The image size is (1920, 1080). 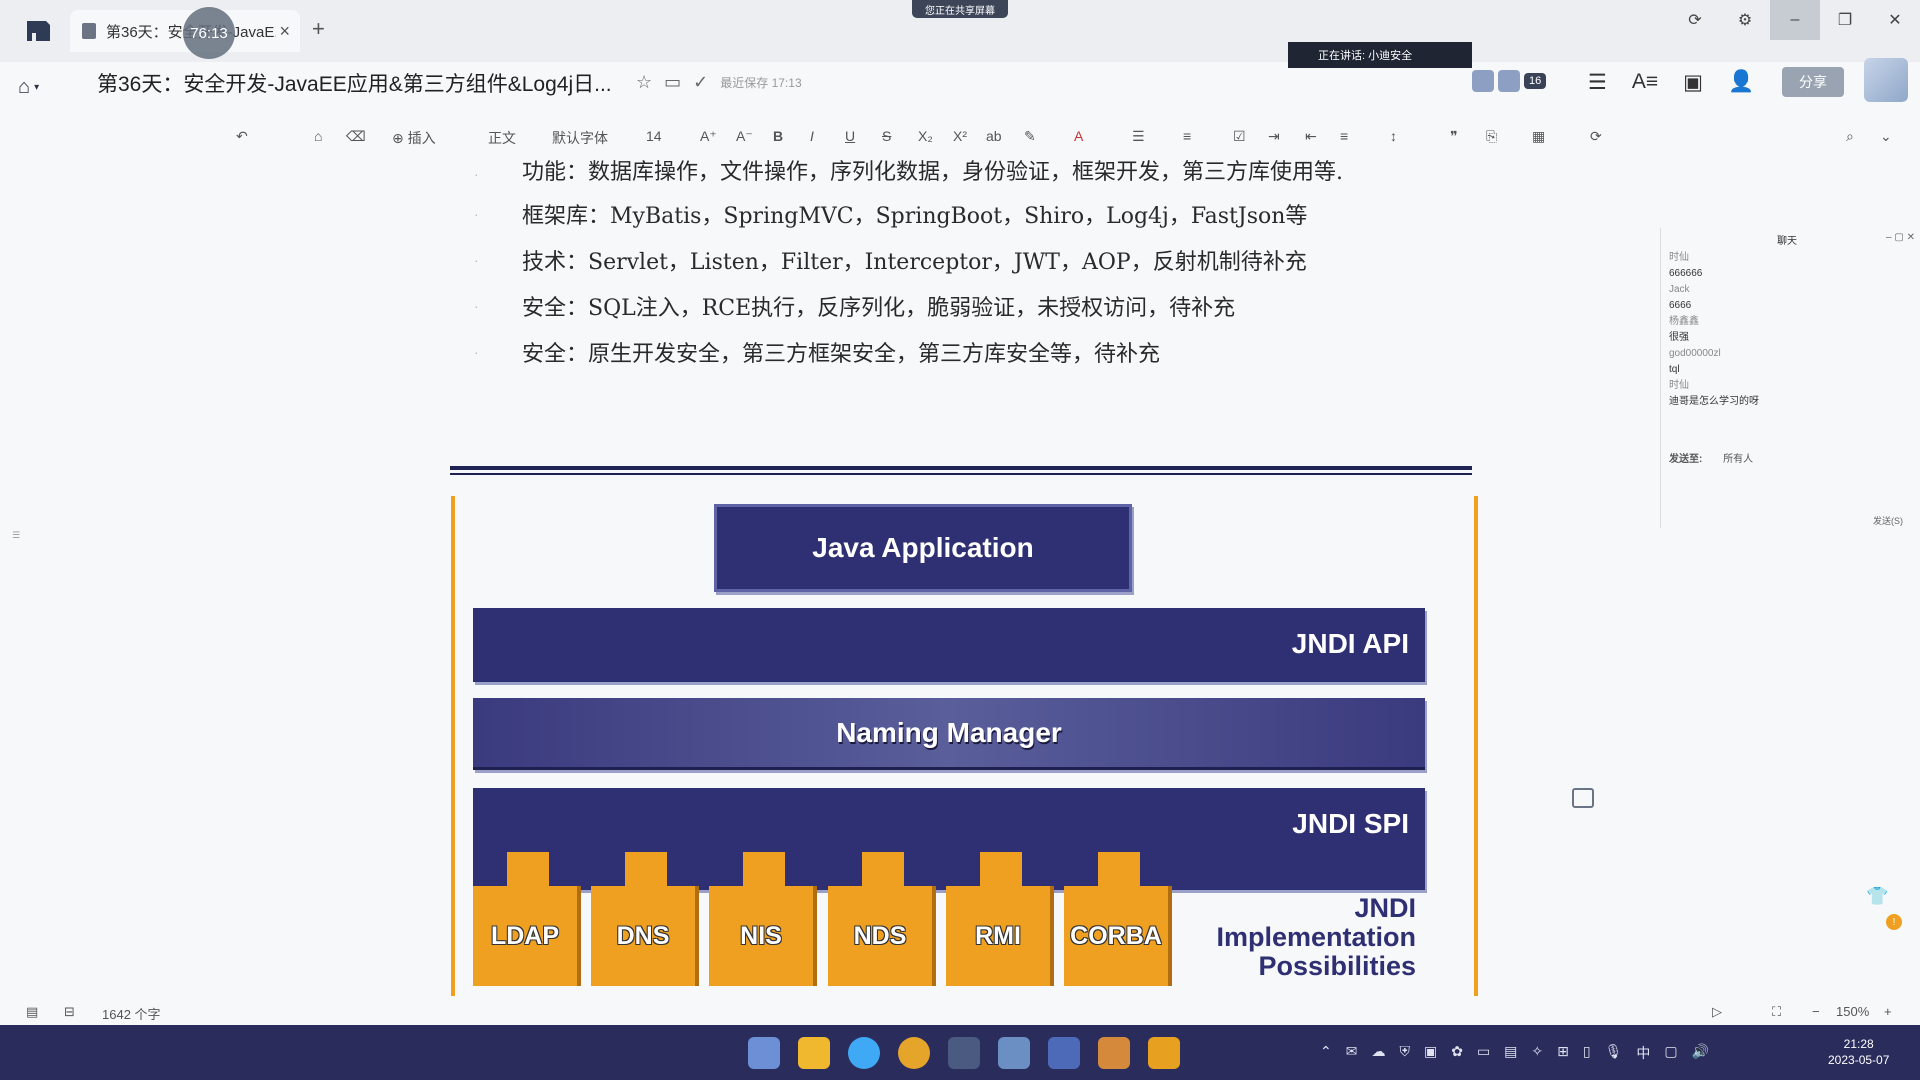 What do you see at coordinates (356, 136) in the screenshot?
I see `eraser-icon: ⌫` at bounding box center [356, 136].